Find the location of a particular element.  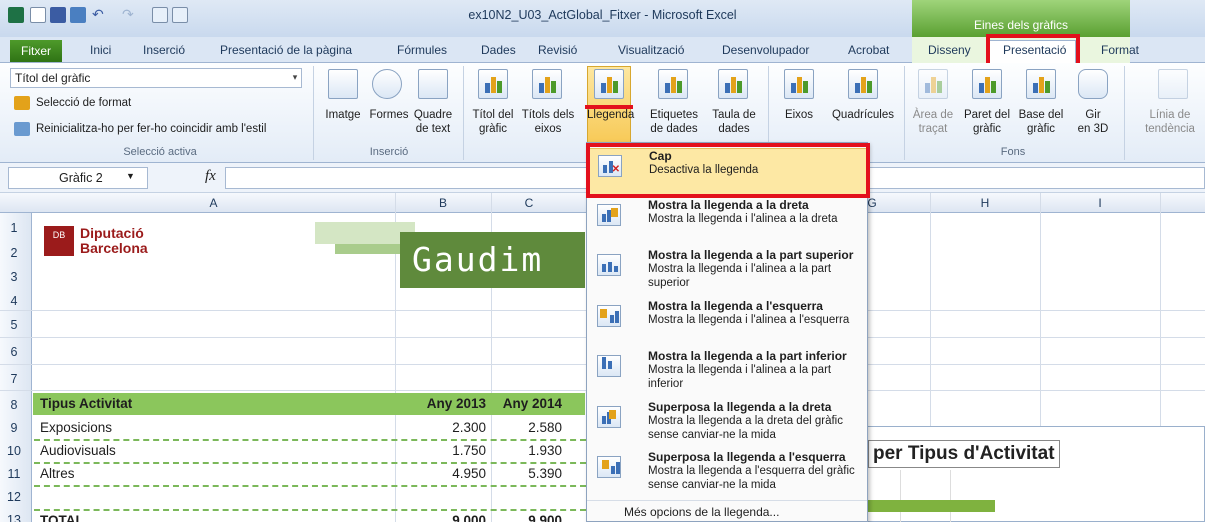

data-labels-button-line1: Etiquetes is located at coordinates (674, 115).